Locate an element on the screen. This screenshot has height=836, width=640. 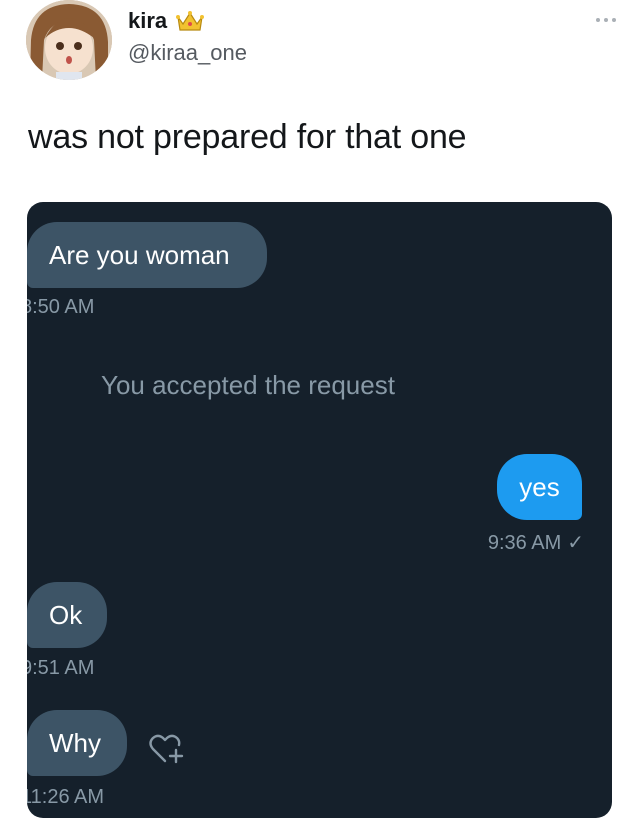
message-timestamp-row: 9:36 AM ✓ is located at coordinates (536, 542).